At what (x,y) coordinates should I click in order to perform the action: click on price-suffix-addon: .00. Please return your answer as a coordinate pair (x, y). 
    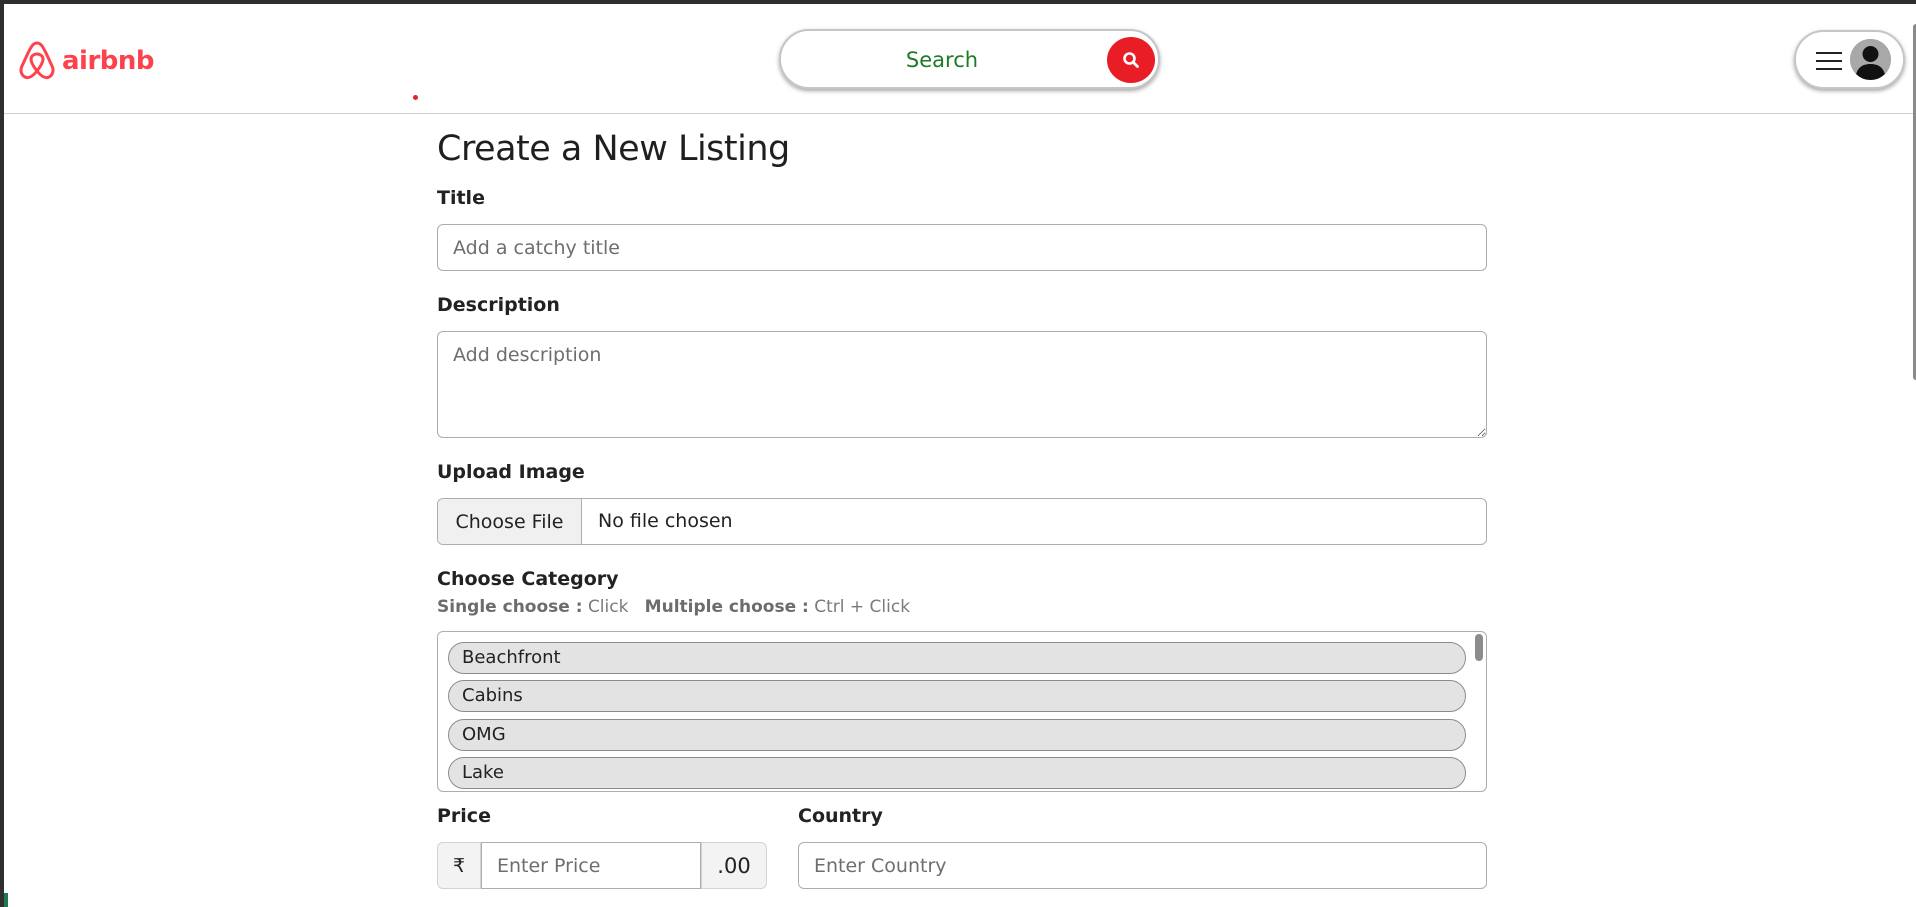
    Looking at the image, I should click on (734, 865).